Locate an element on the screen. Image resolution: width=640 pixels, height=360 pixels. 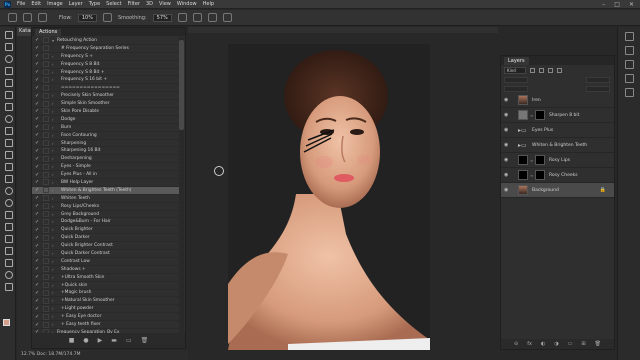
action-item: ✓ › Grey Background is located at coordinates (106, 215).